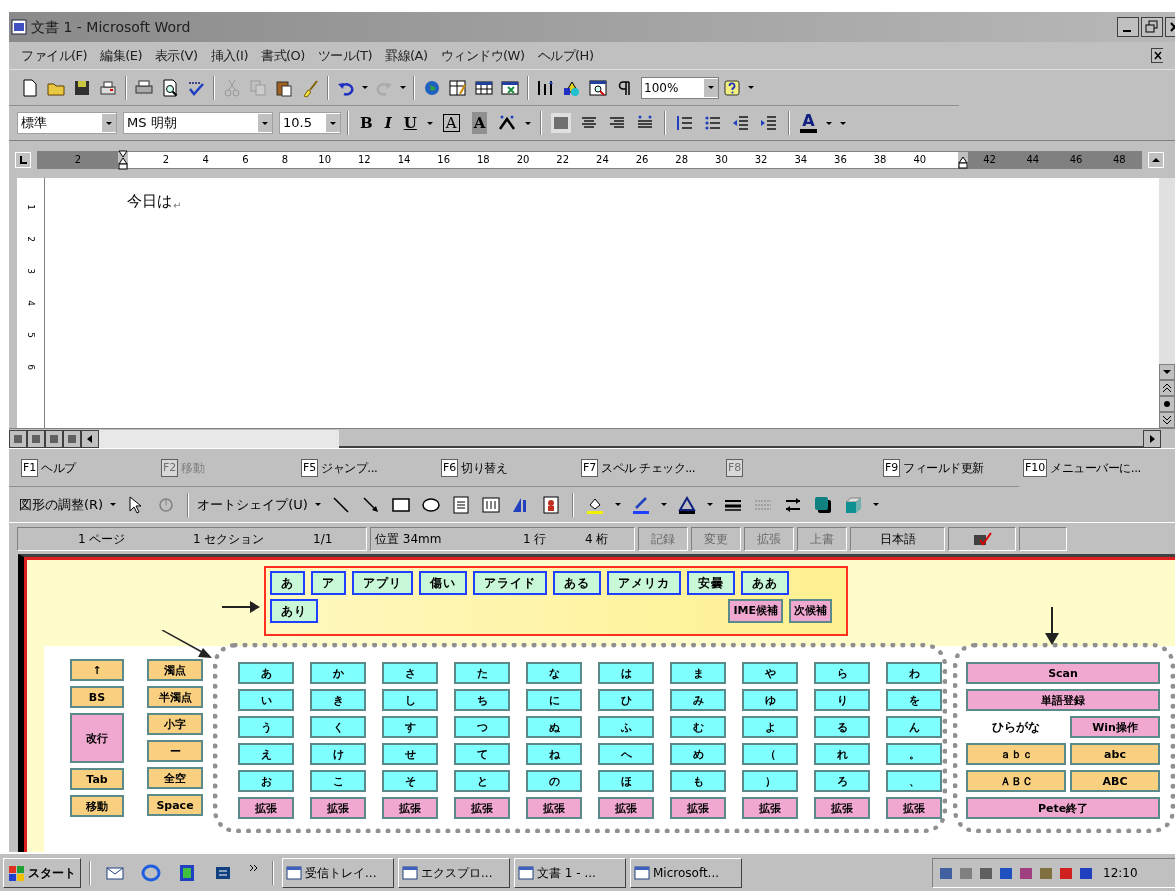 Image resolution: width=1175 pixels, height=891 pixels. What do you see at coordinates (554, 727) in the screenshot?
I see `key: ぬ` at bounding box center [554, 727].